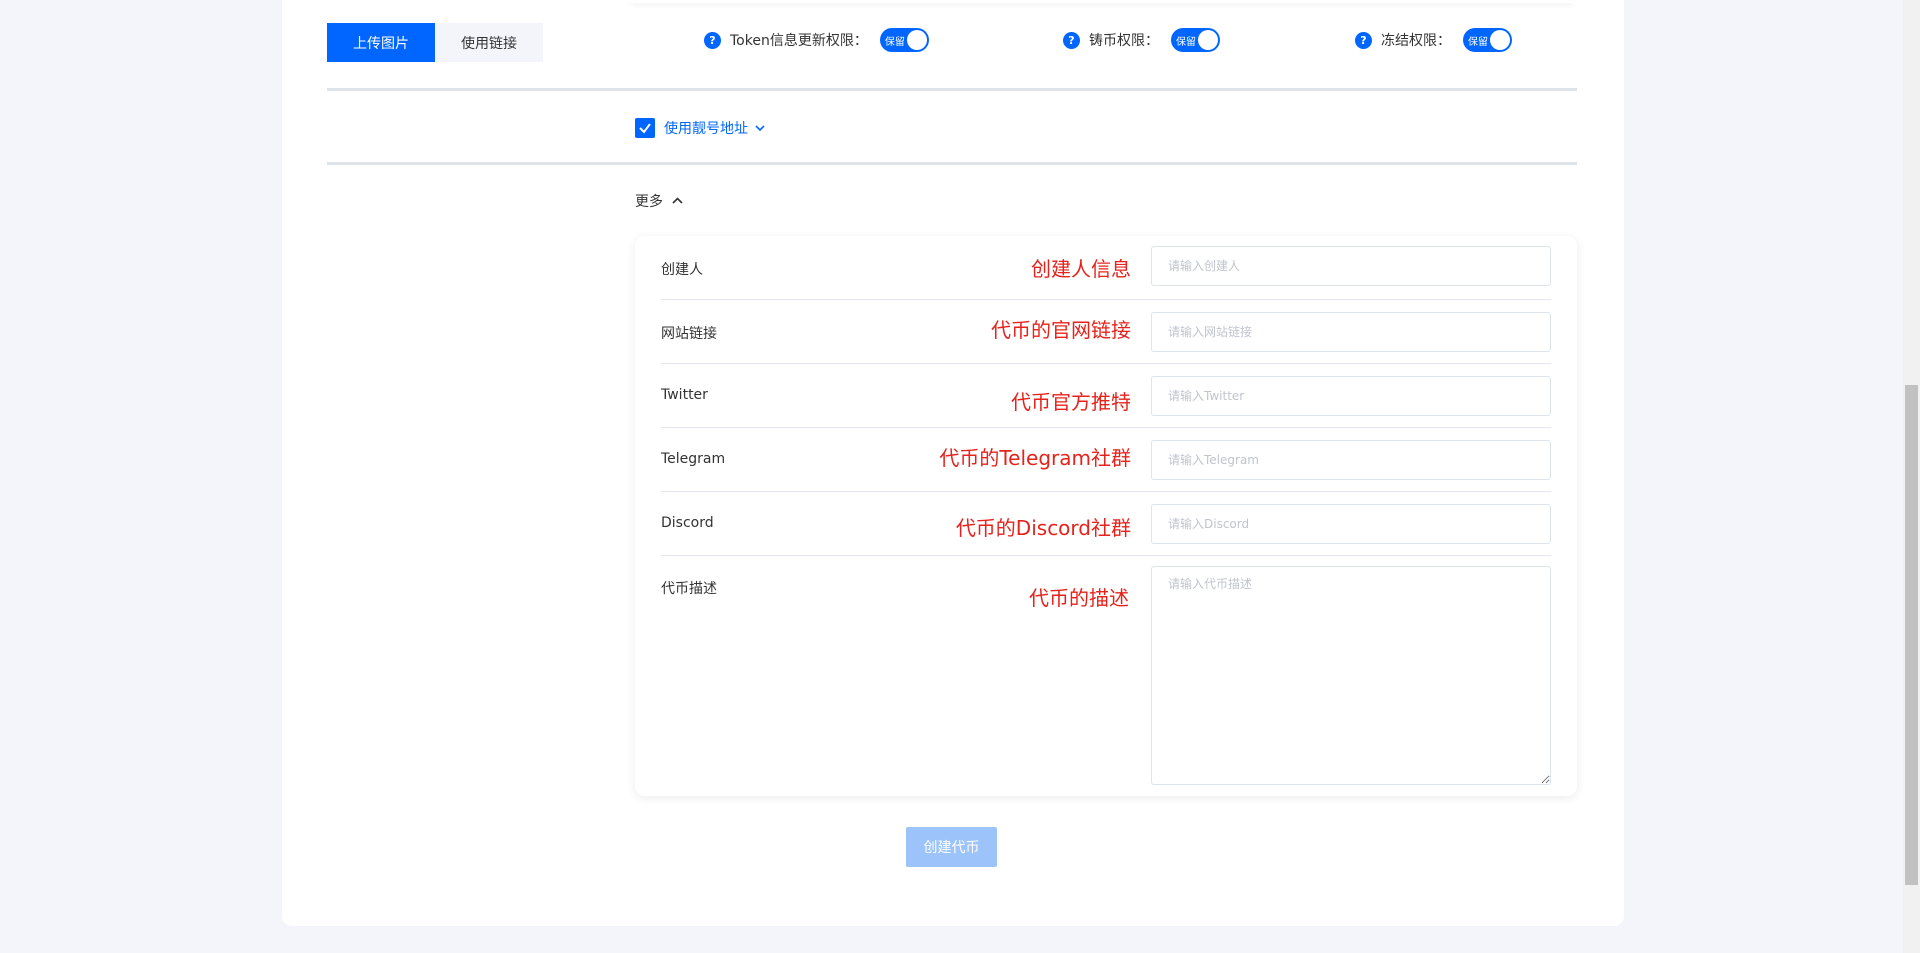 Image resolution: width=1920 pixels, height=953 pixels. What do you see at coordinates (1061, 330) in the screenshot?
I see `website-annotation: 代币的官网链接` at bounding box center [1061, 330].